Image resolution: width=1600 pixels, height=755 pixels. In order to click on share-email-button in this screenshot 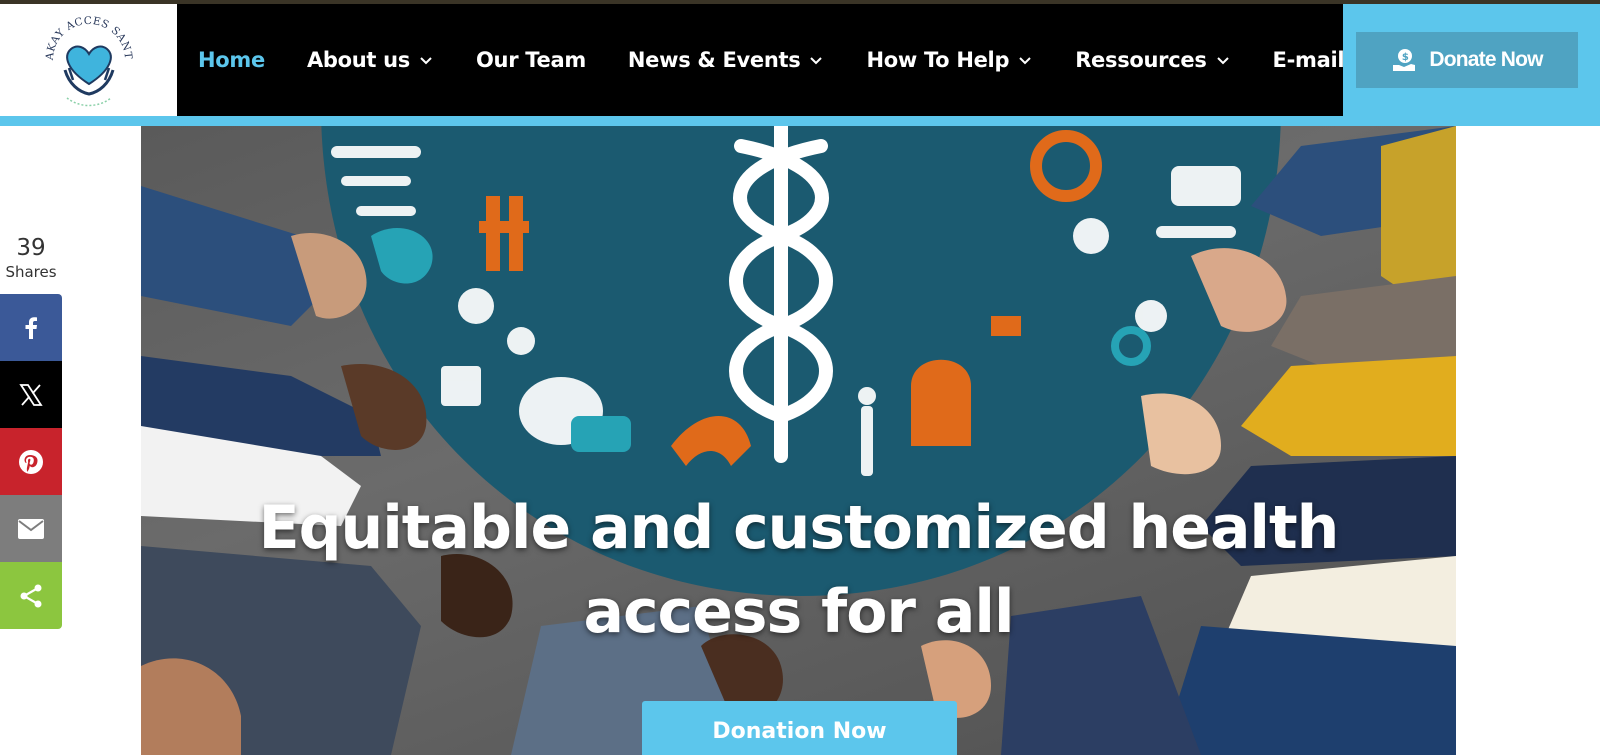, I will do `click(31, 528)`.